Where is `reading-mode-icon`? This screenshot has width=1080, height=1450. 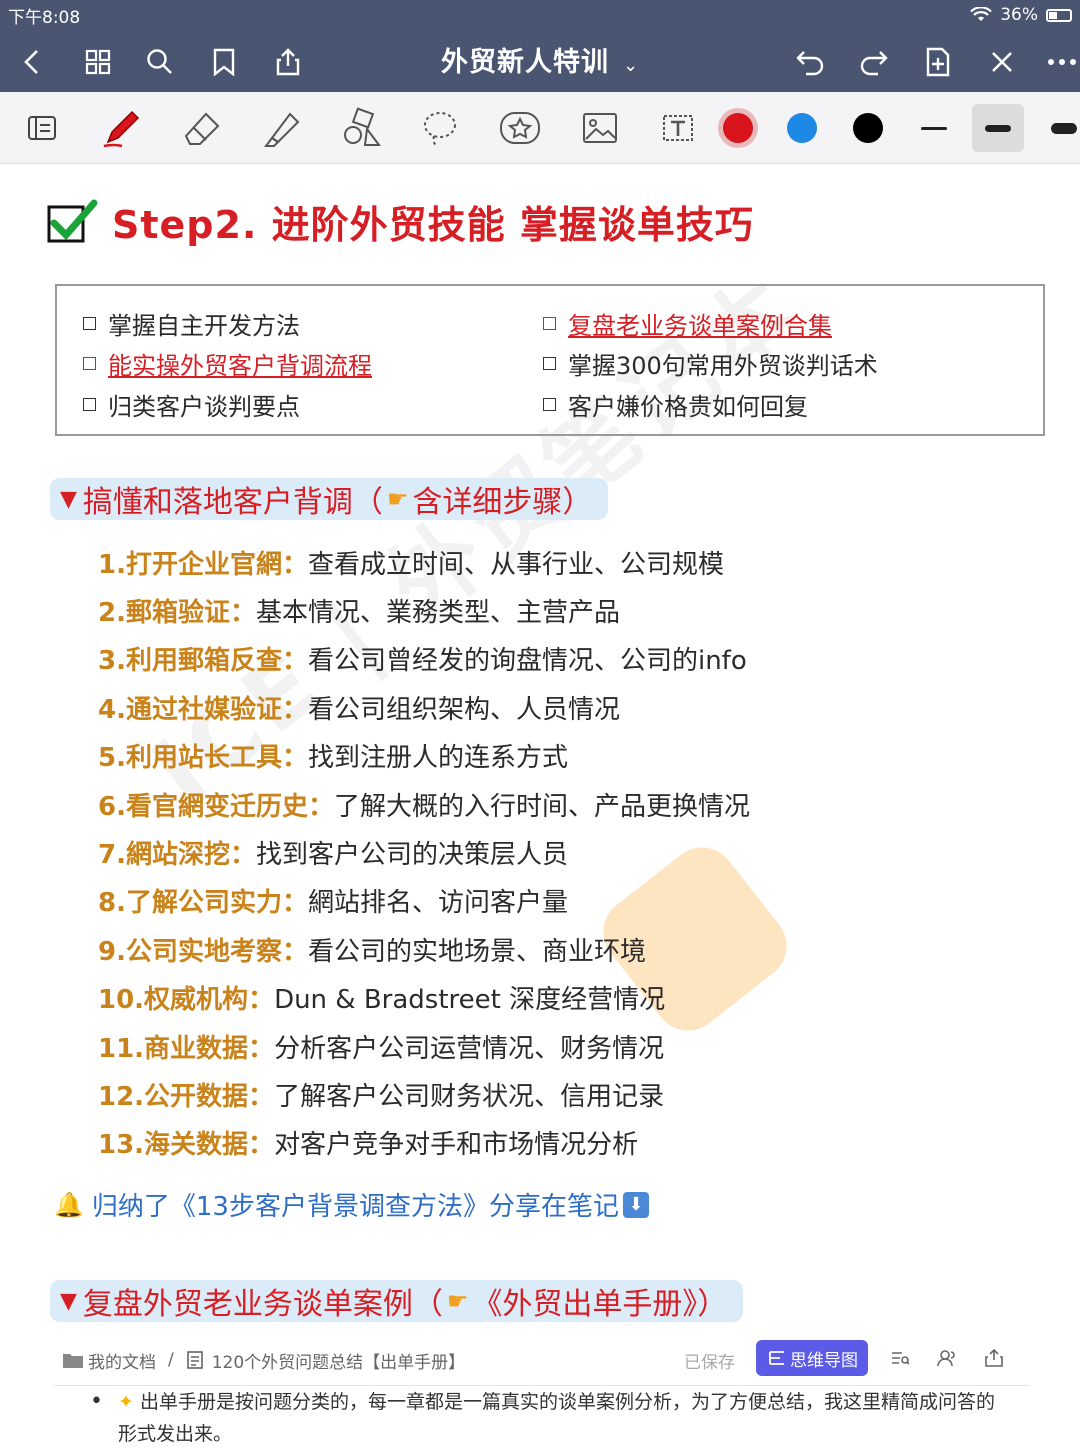 reading-mode-icon is located at coordinates (42, 128).